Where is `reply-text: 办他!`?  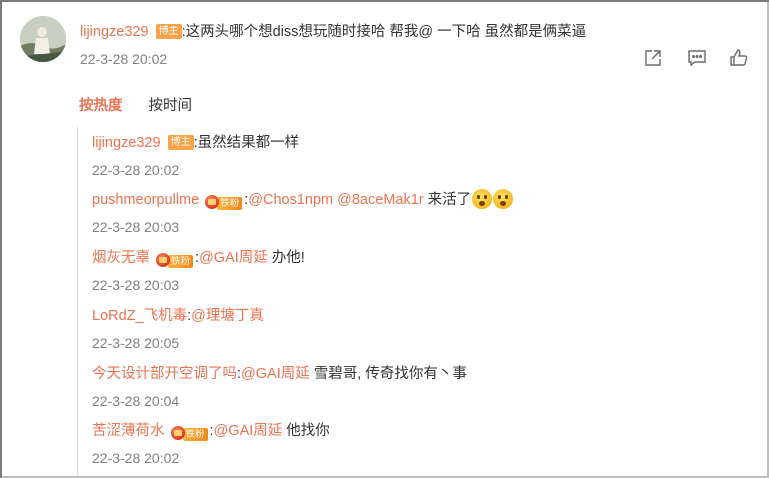
reply-text: 办他! is located at coordinates (286, 258).